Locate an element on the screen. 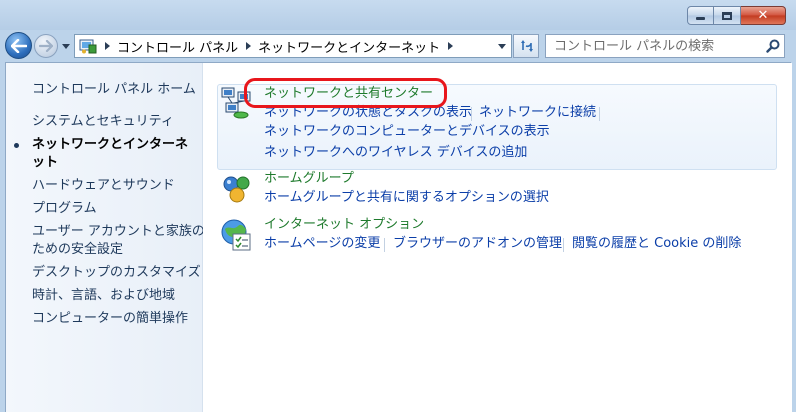 This screenshot has width=796, height=412. window-controls: ✕ is located at coordinates (736, 15).